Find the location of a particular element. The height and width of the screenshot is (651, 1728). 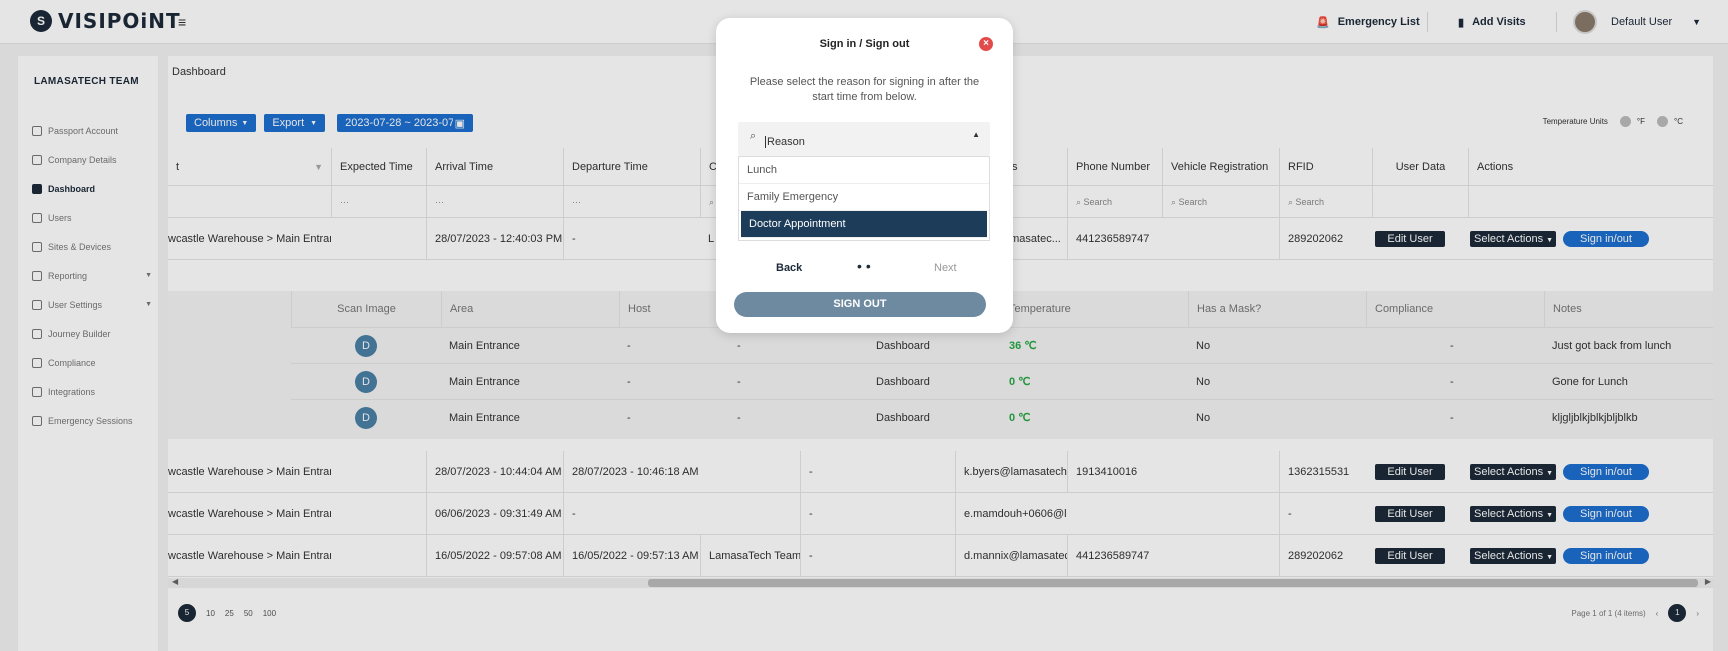

close-icon: × is located at coordinates (986, 44).